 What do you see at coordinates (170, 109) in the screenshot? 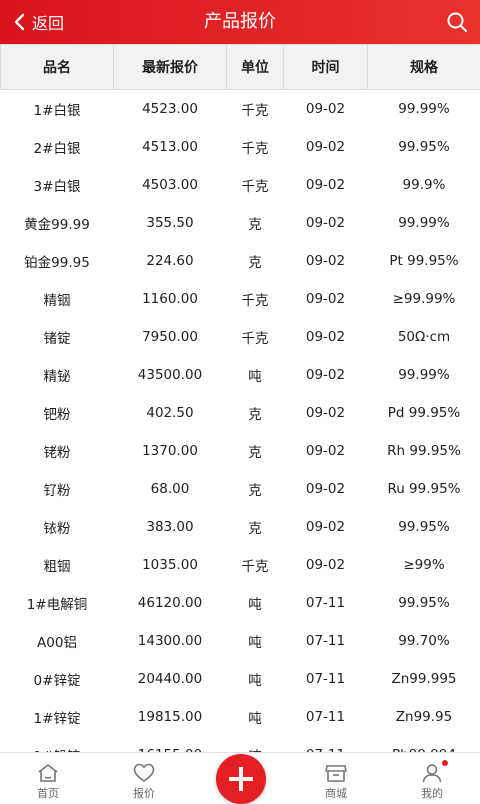
I see `cell-price: 4523.00` at bounding box center [170, 109].